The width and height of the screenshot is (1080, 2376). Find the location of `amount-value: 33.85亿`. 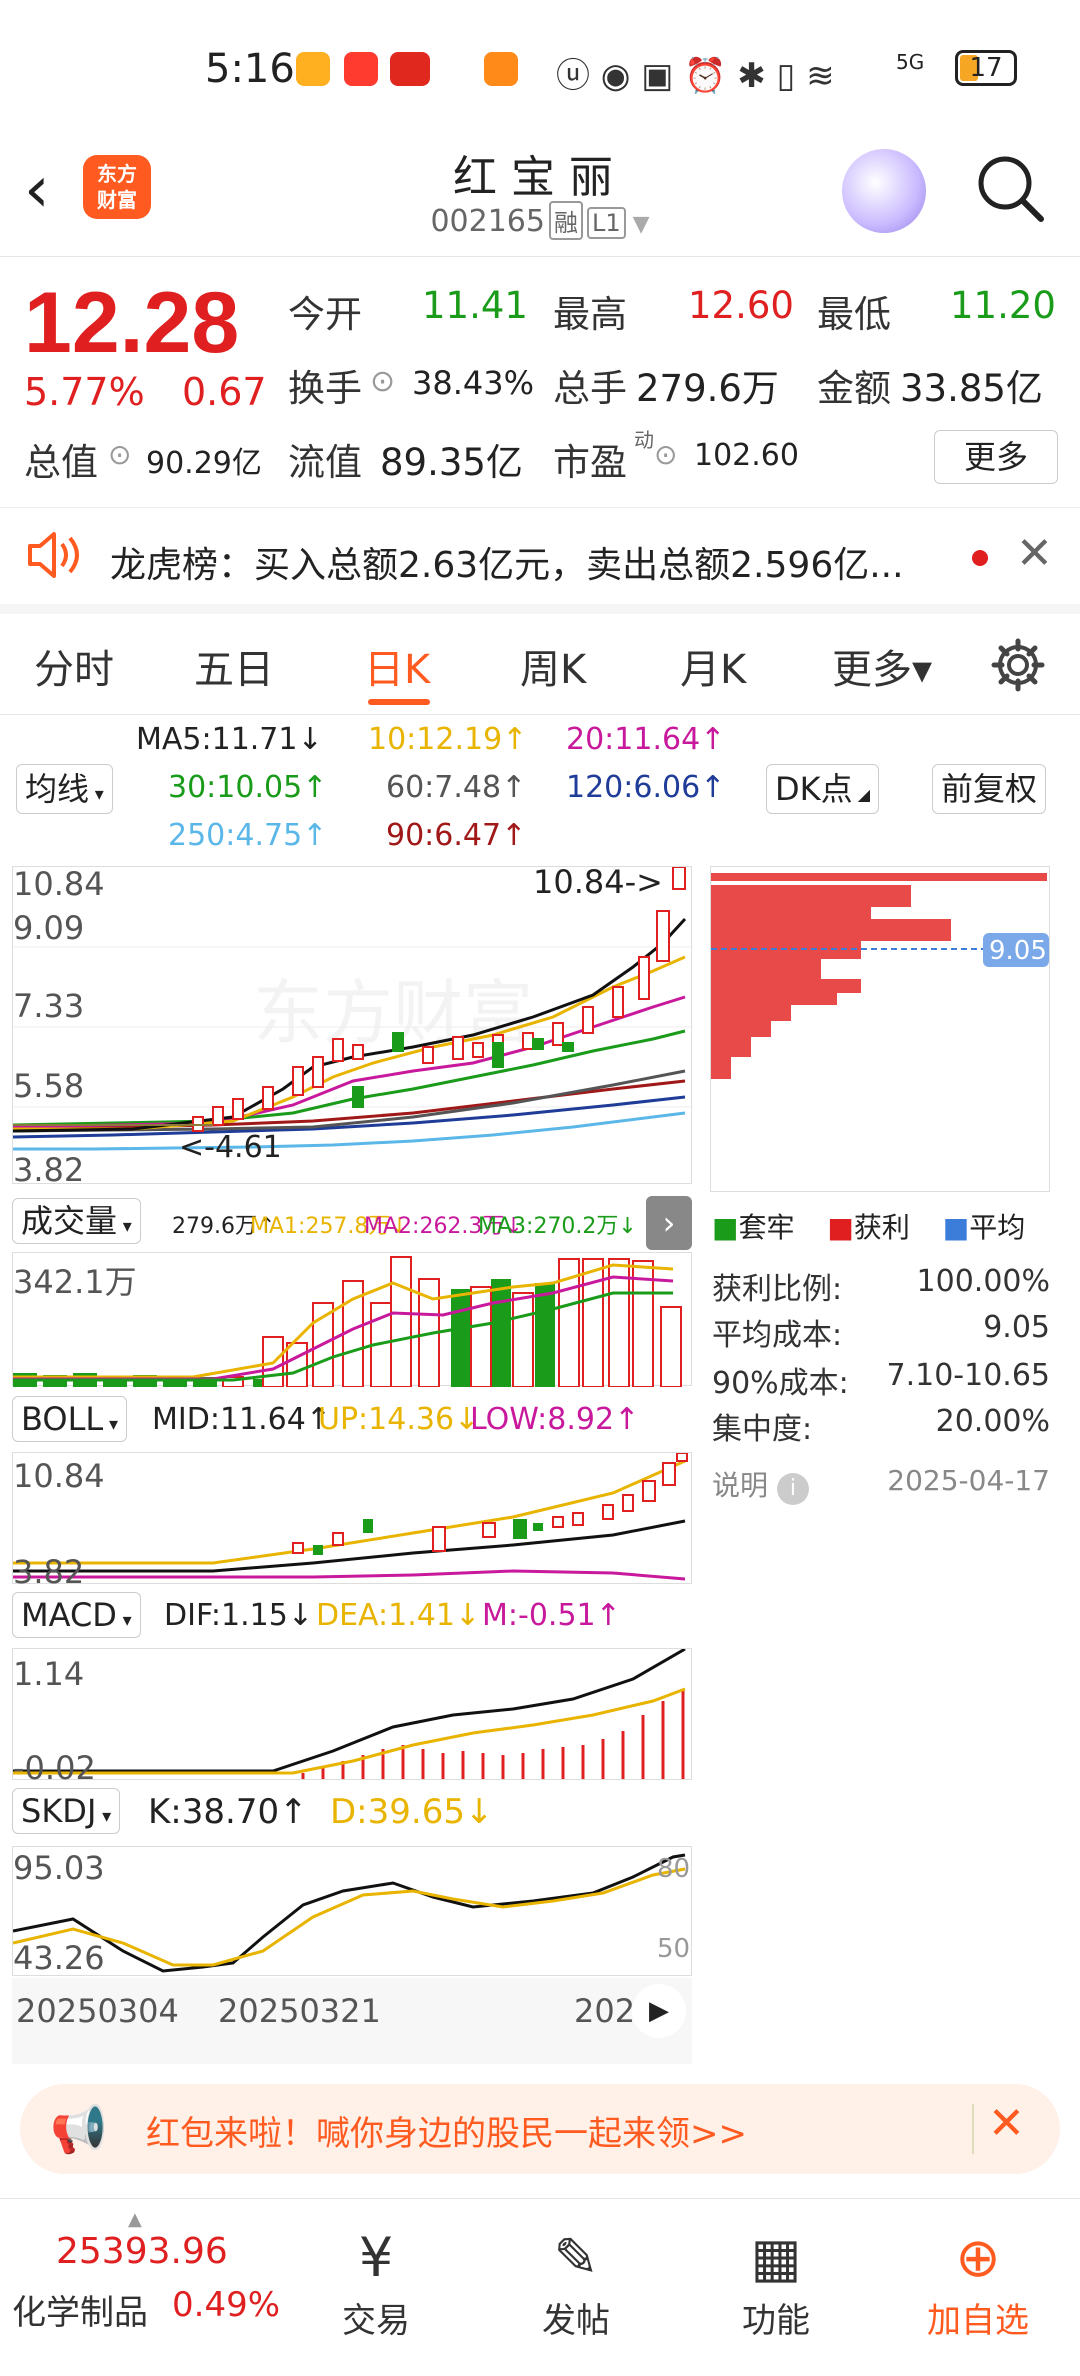

amount-value: 33.85亿 is located at coordinates (971, 388).